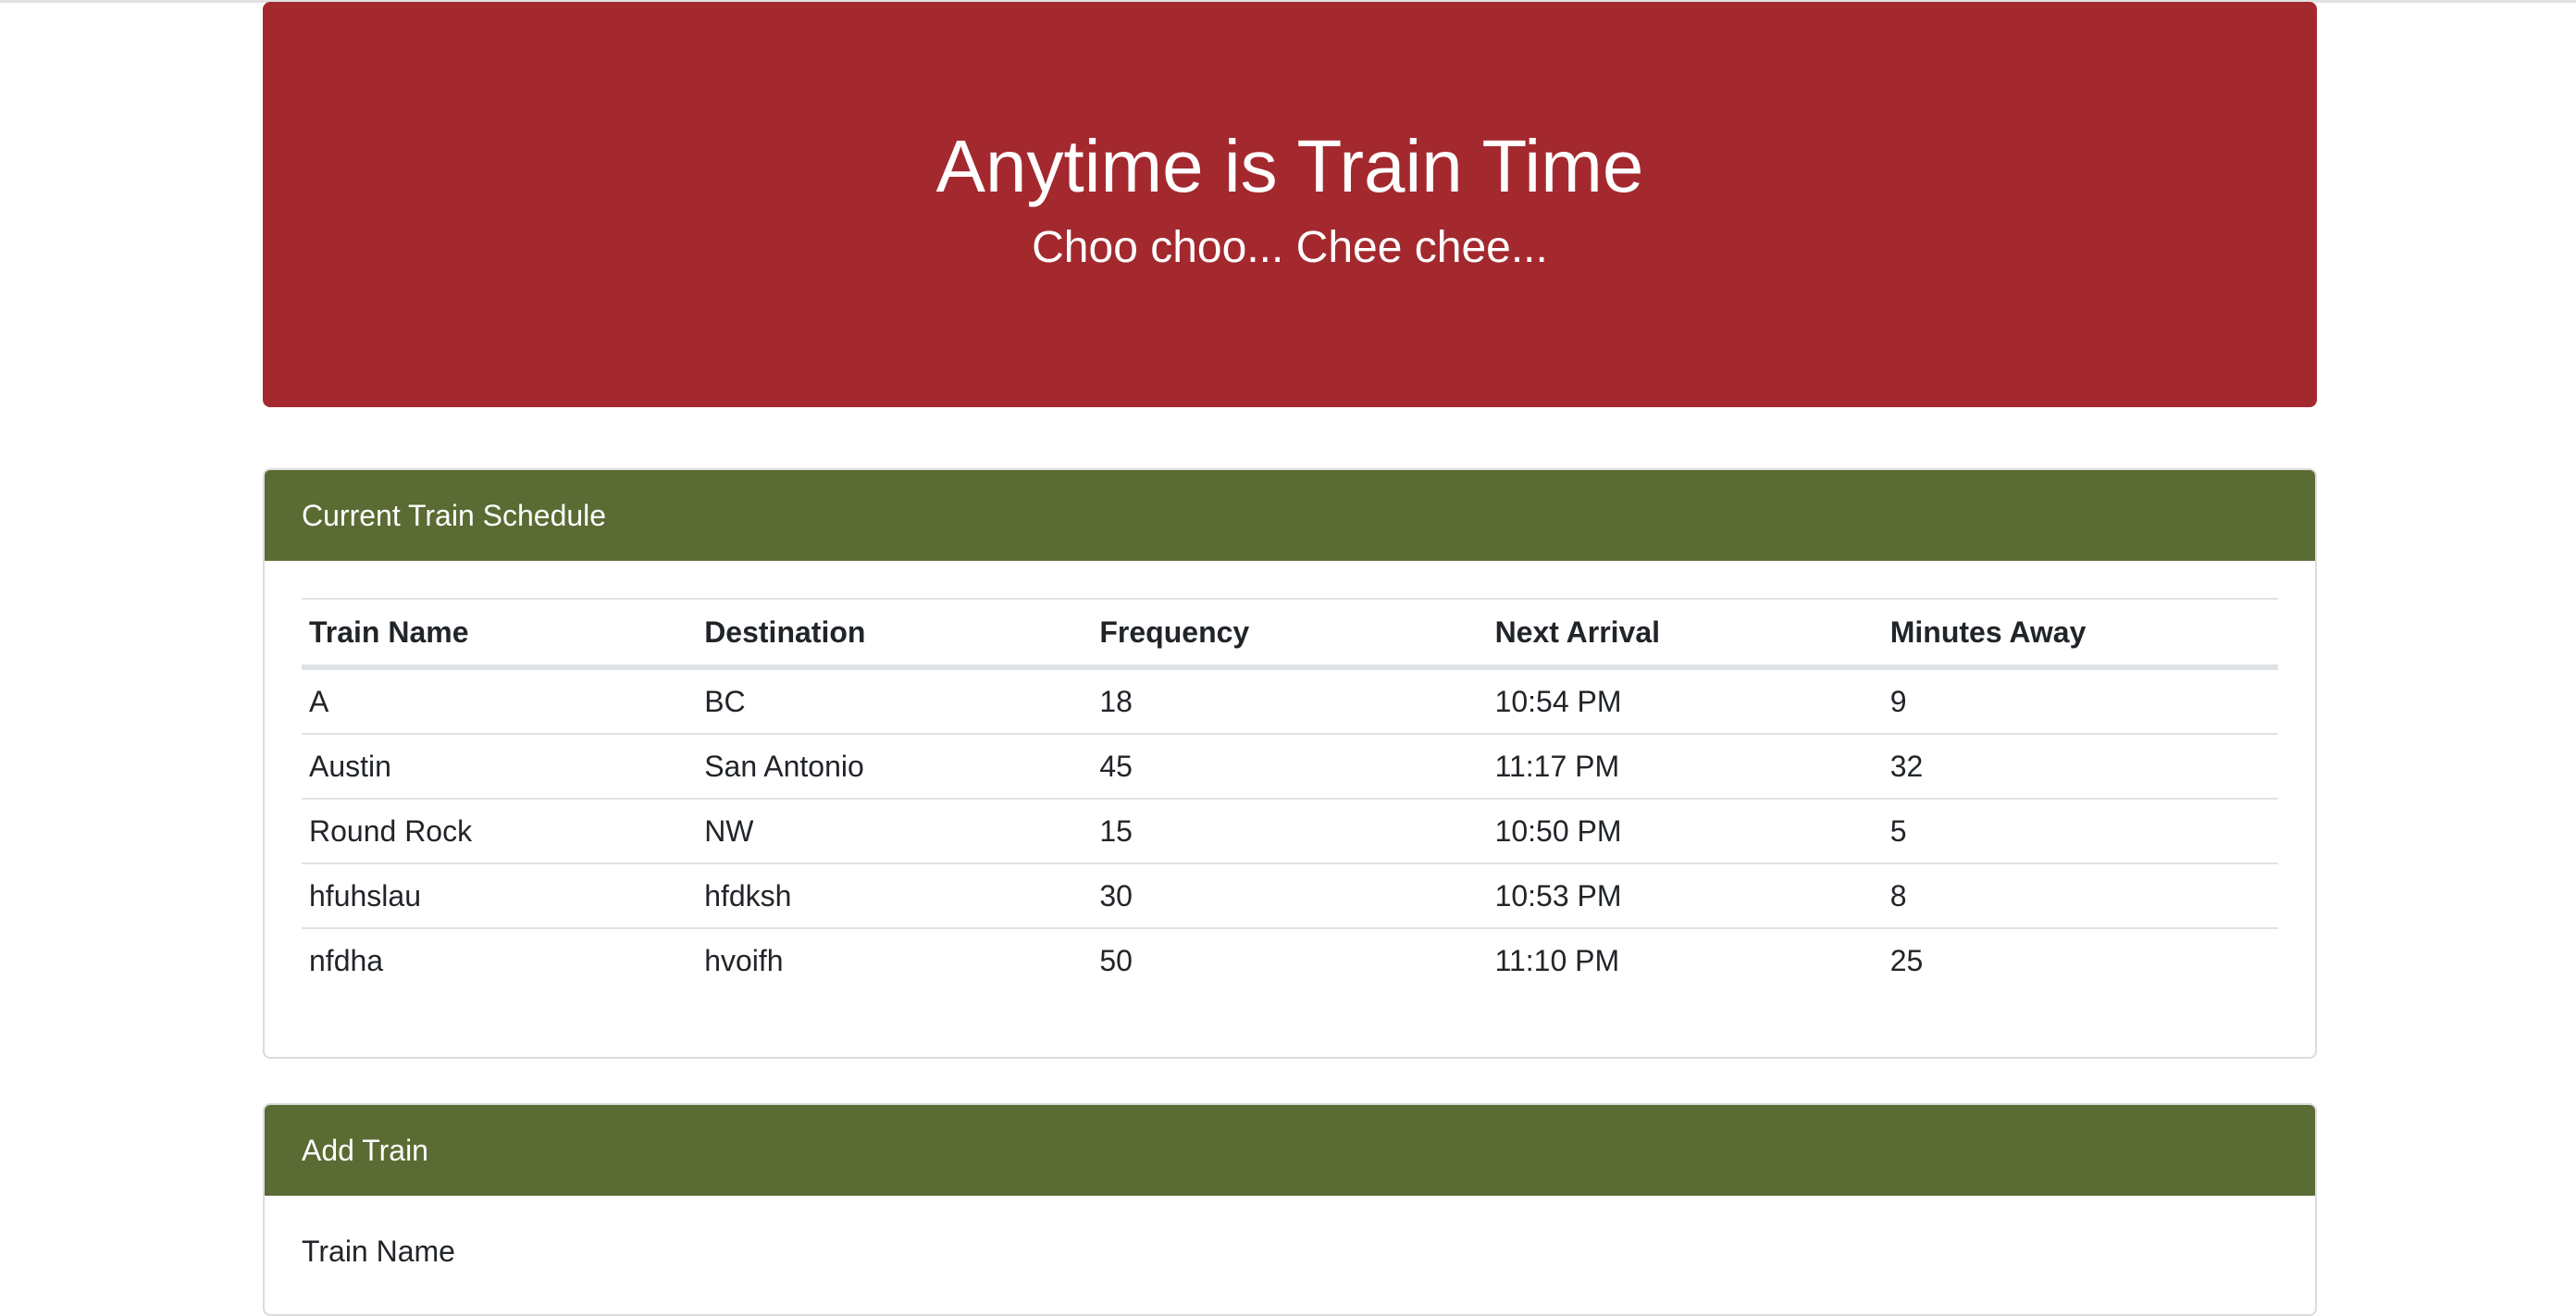 The height and width of the screenshot is (1316, 2576). Describe the element at coordinates (378, 1251) in the screenshot. I see `train-name-label: Train Name` at that location.